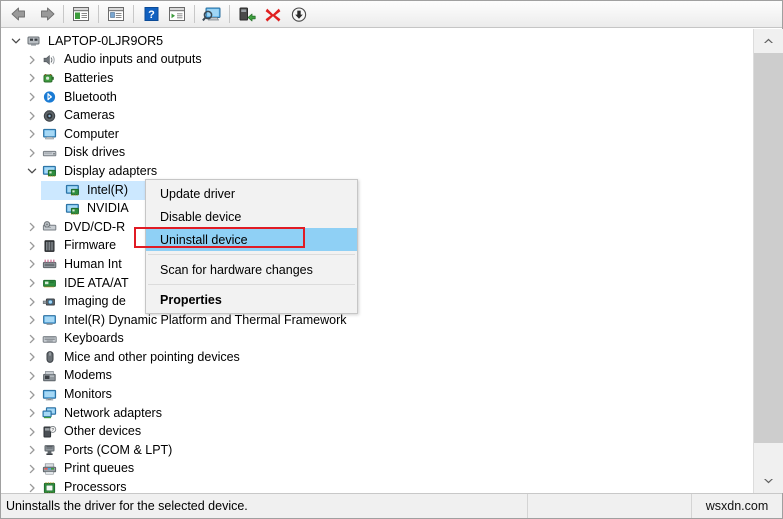 The image size is (783, 519). Describe the element at coordinates (768, 248) in the screenshot. I see `scrollbar-thumb` at that location.